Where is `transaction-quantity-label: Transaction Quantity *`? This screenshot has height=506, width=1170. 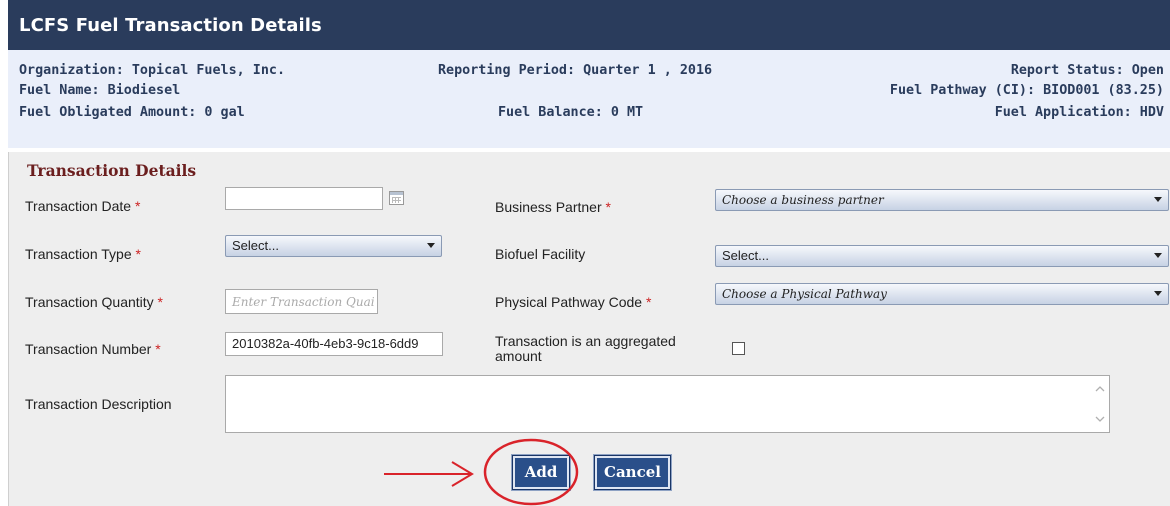
transaction-quantity-label: Transaction Quantity * is located at coordinates (94, 302).